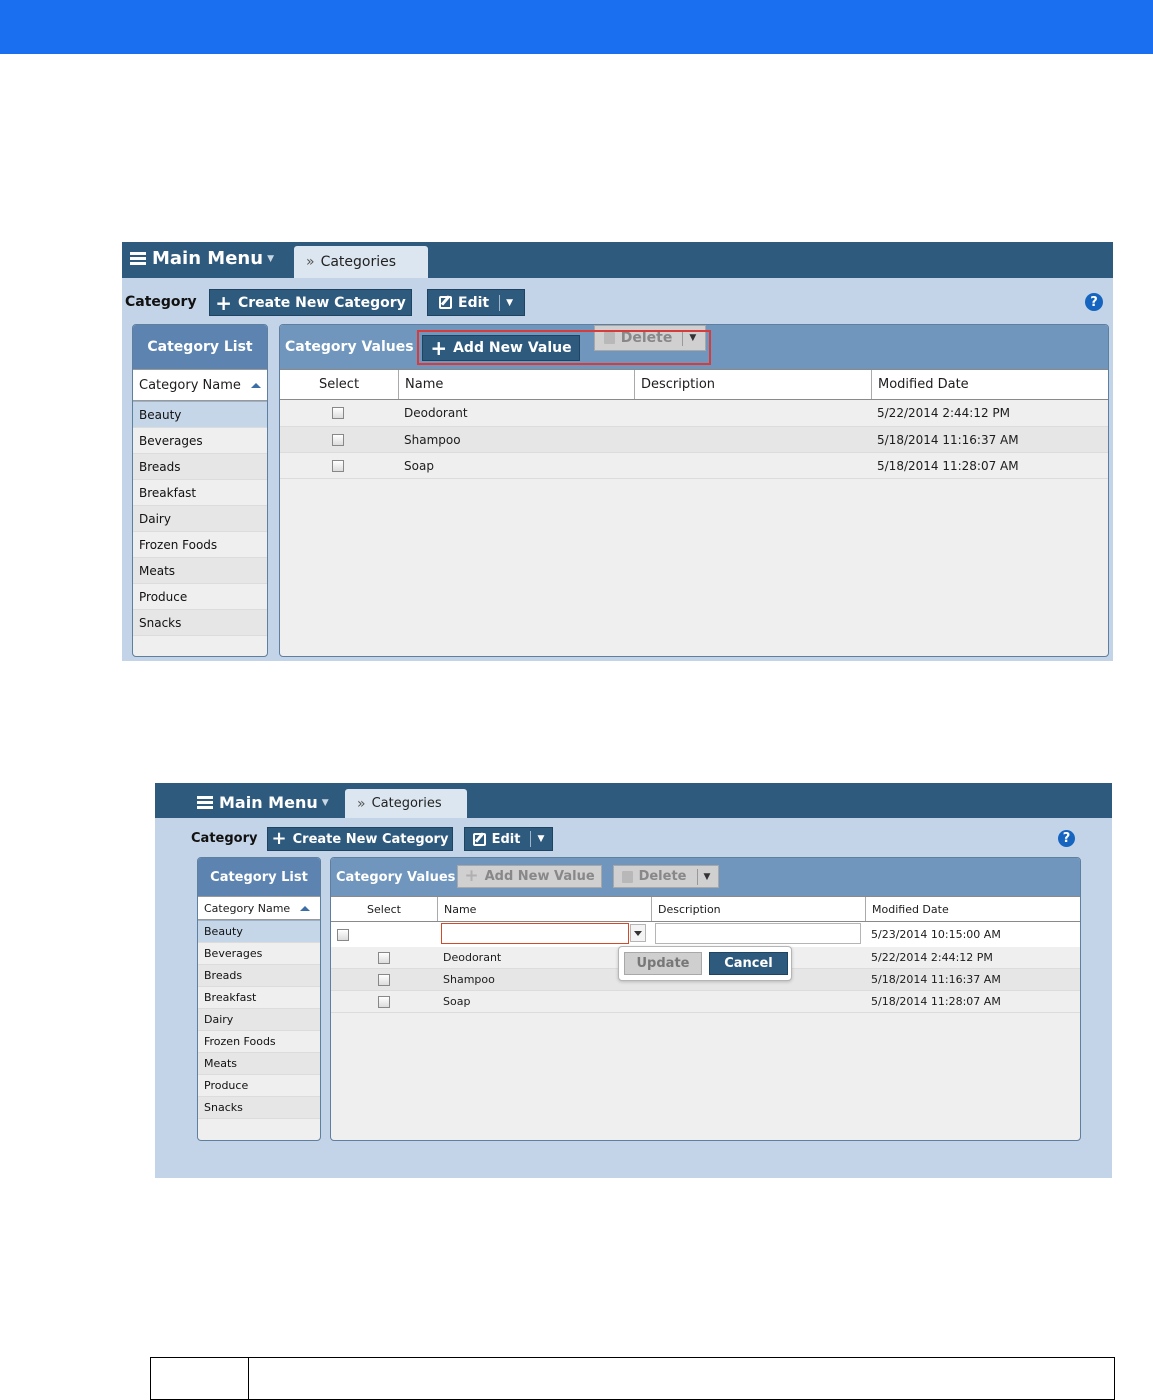 The width and height of the screenshot is (1153, 1400). I want to click on table-row: Shampoo 5/18/2014 11:16:37 AM, so click(694, 440).